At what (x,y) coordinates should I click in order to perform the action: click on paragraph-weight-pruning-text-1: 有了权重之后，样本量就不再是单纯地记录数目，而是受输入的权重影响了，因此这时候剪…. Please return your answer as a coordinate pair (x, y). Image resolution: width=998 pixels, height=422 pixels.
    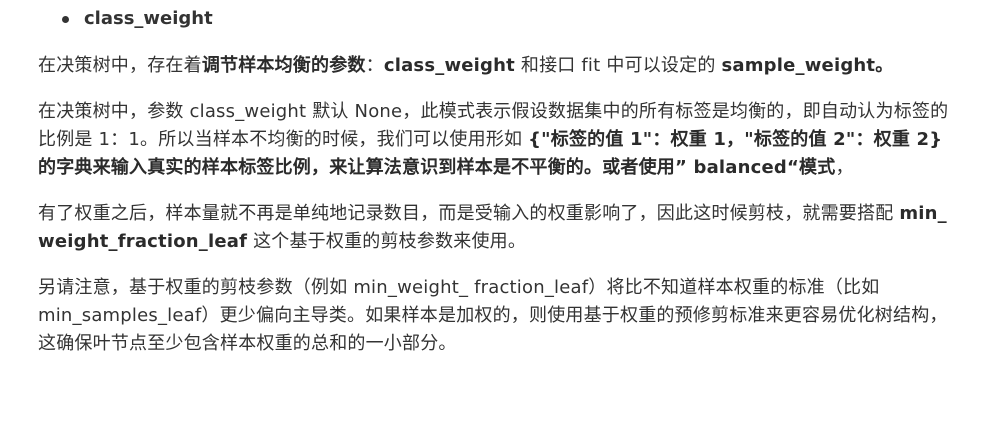
    Looking at the image, I should click on (469, 213).